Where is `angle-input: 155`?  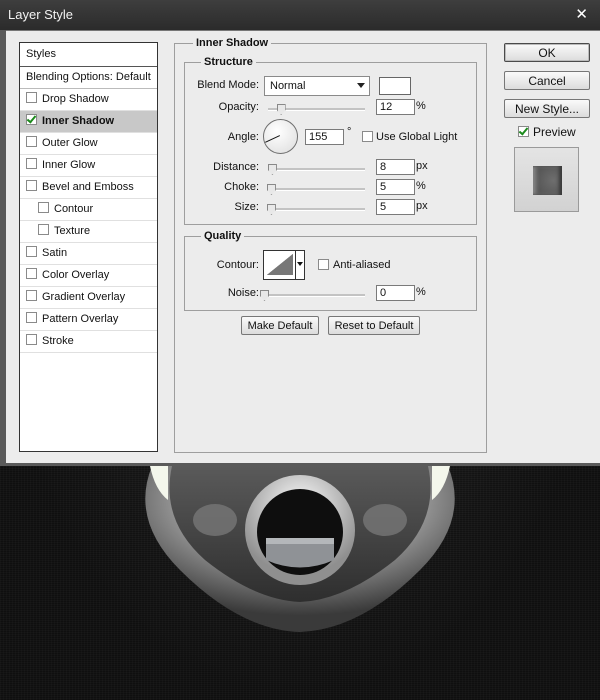 angle-input: 155 is located at coordinates (324, 137).